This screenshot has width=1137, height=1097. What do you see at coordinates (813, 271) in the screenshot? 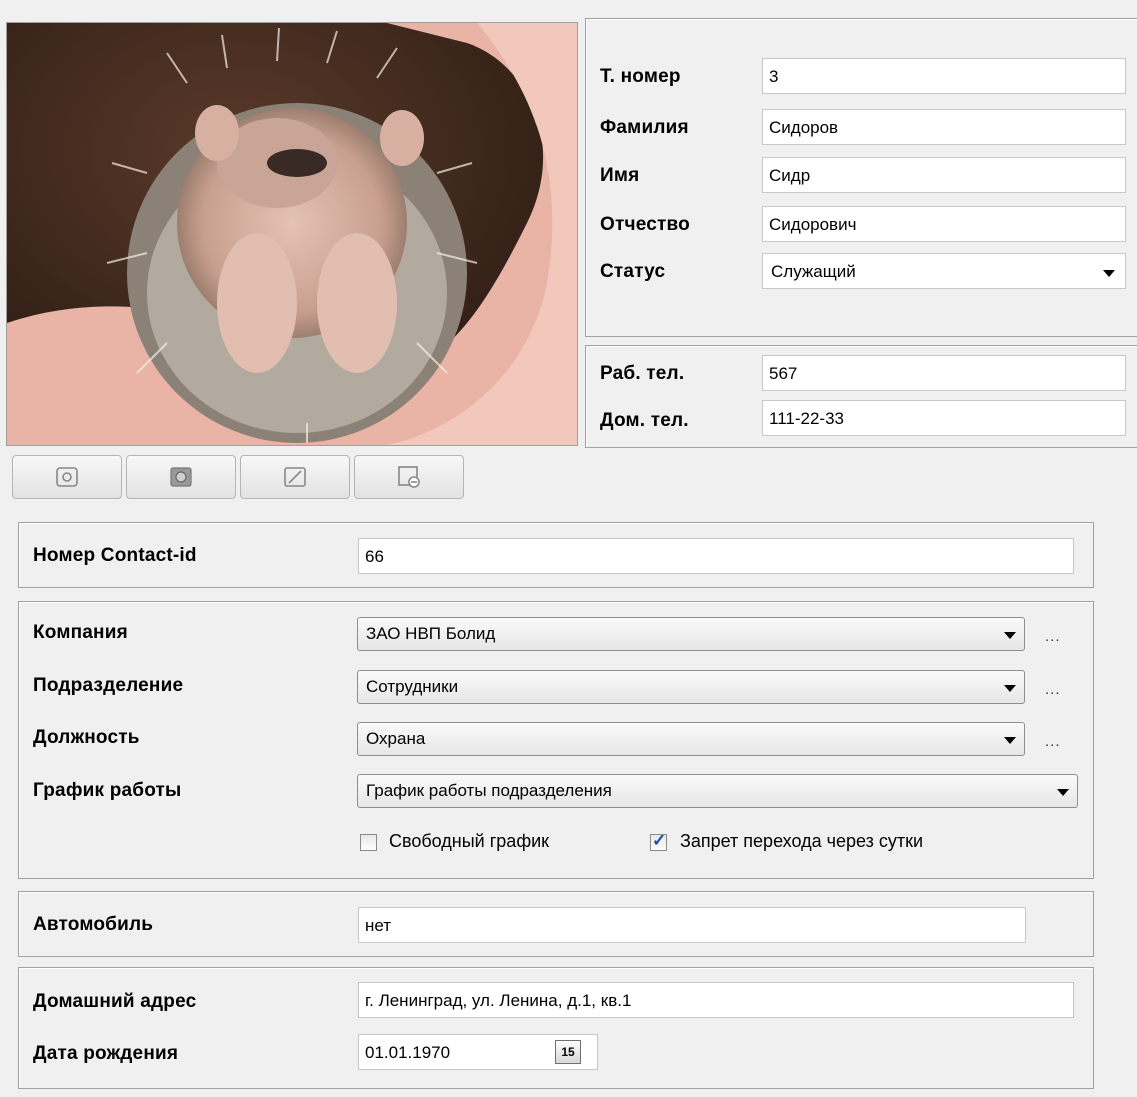
I see `status-value: Служащий` at bounding box center [813, 271].